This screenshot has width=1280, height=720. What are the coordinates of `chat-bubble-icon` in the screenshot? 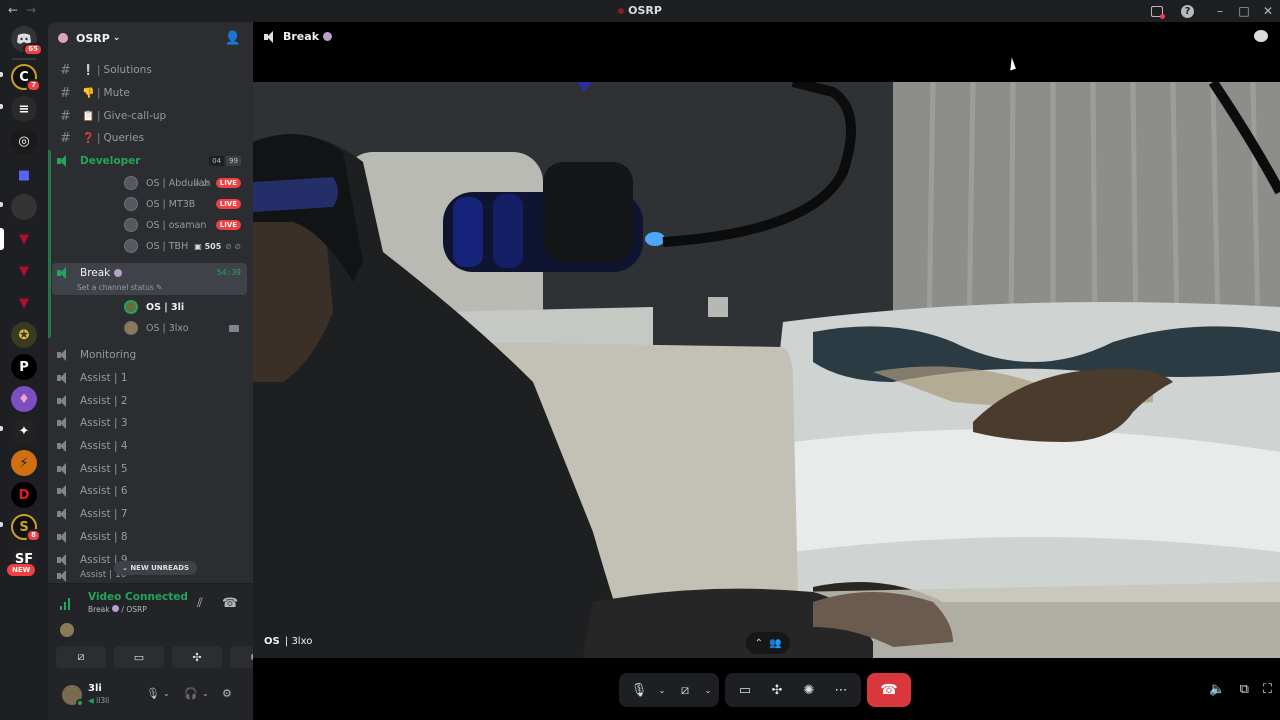 It's located at (1261, 36).